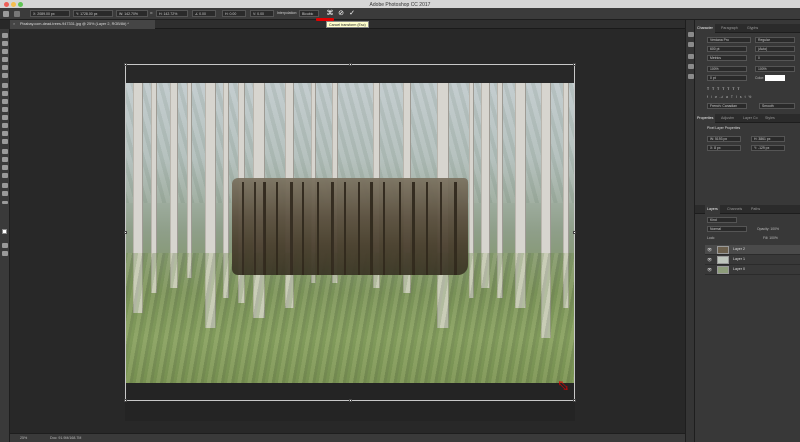  What do you see at coordinates (5, 101) in the screenshot?
I see `stamp-icon` at bounding box center [5, 101].